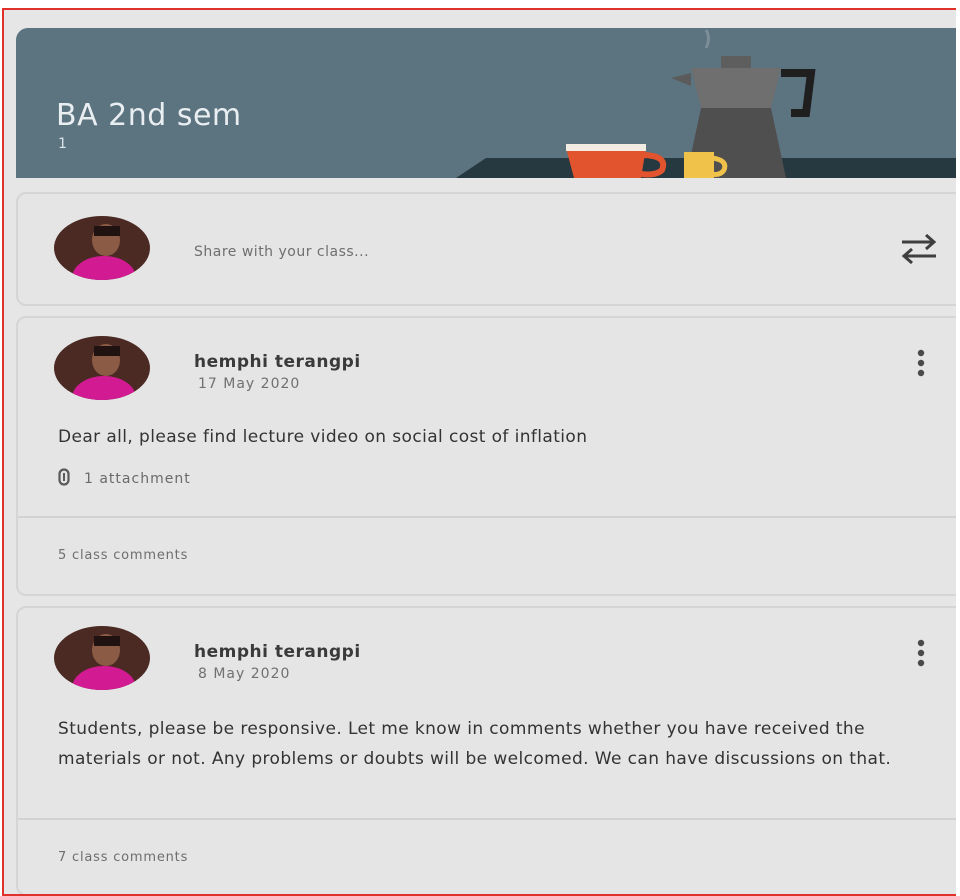  I want to click on post-date: 17 May 2020, so click(249, 384).